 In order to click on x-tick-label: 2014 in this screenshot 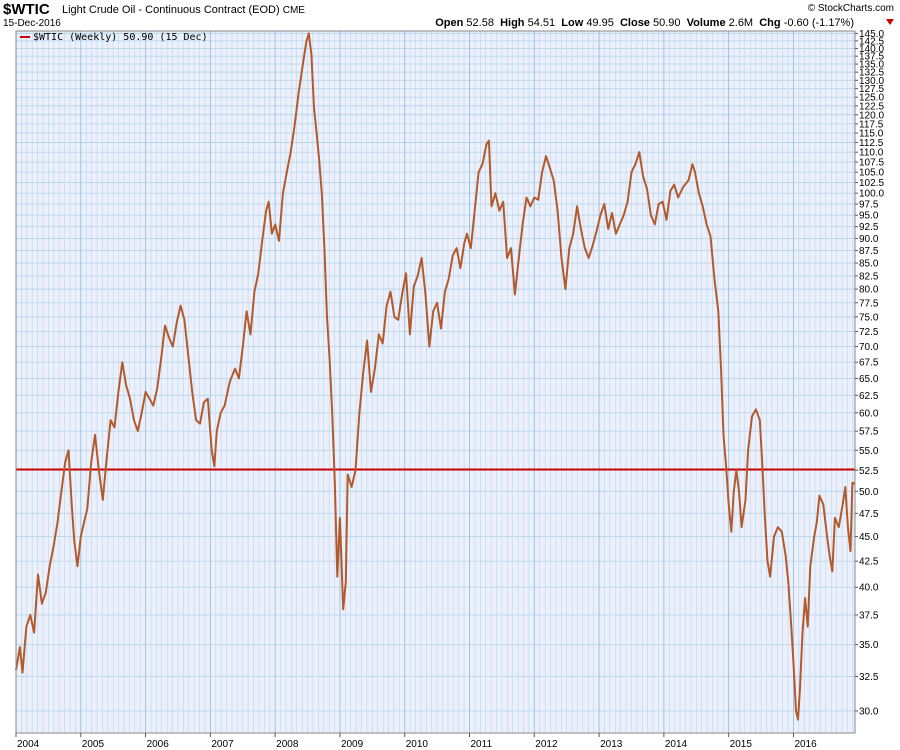, I will do `click(676, 744)`.